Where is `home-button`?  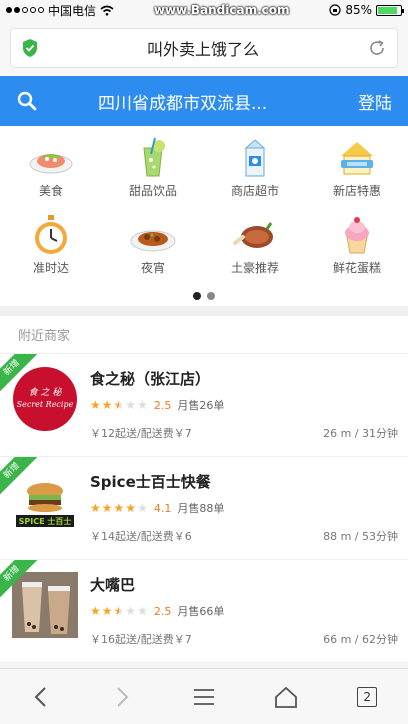
home-button is located at coordinates (286, 697).